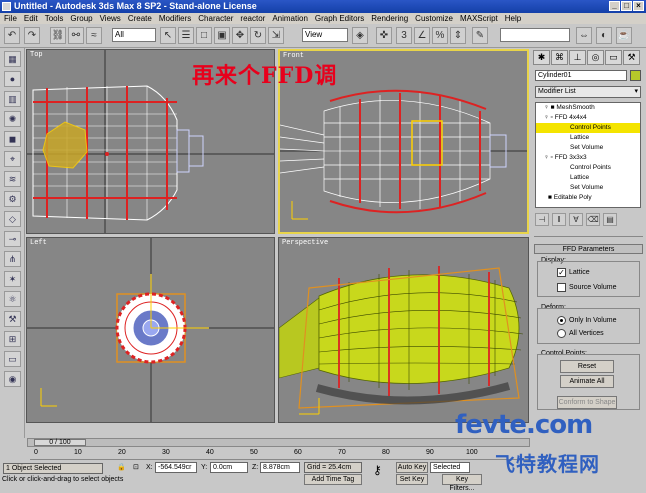  What do you see at coordinates (76, 35) in the screenshot?
I see `unlink-icon: ⚯` at bounding box center [76, 35].